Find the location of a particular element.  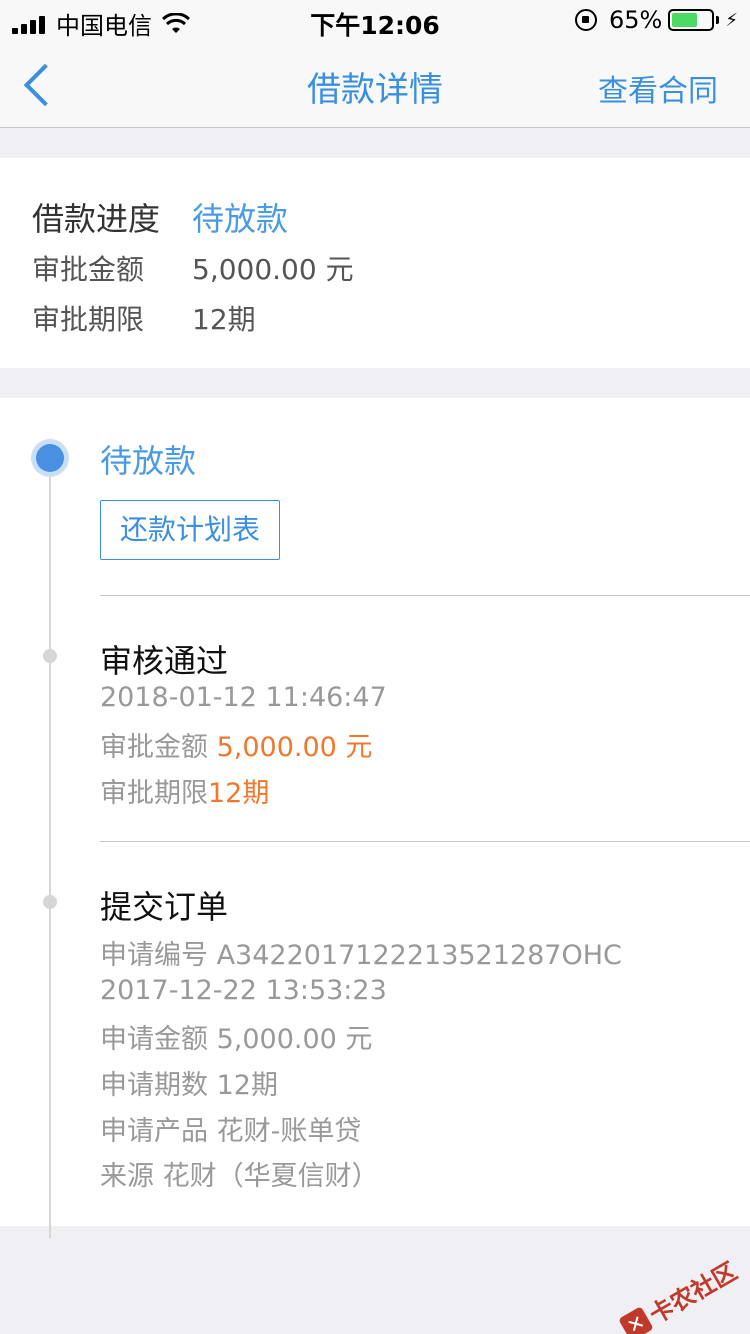

requested-amount: 申请金额 5,000.00 元 is located at coordinates (236, 1039).